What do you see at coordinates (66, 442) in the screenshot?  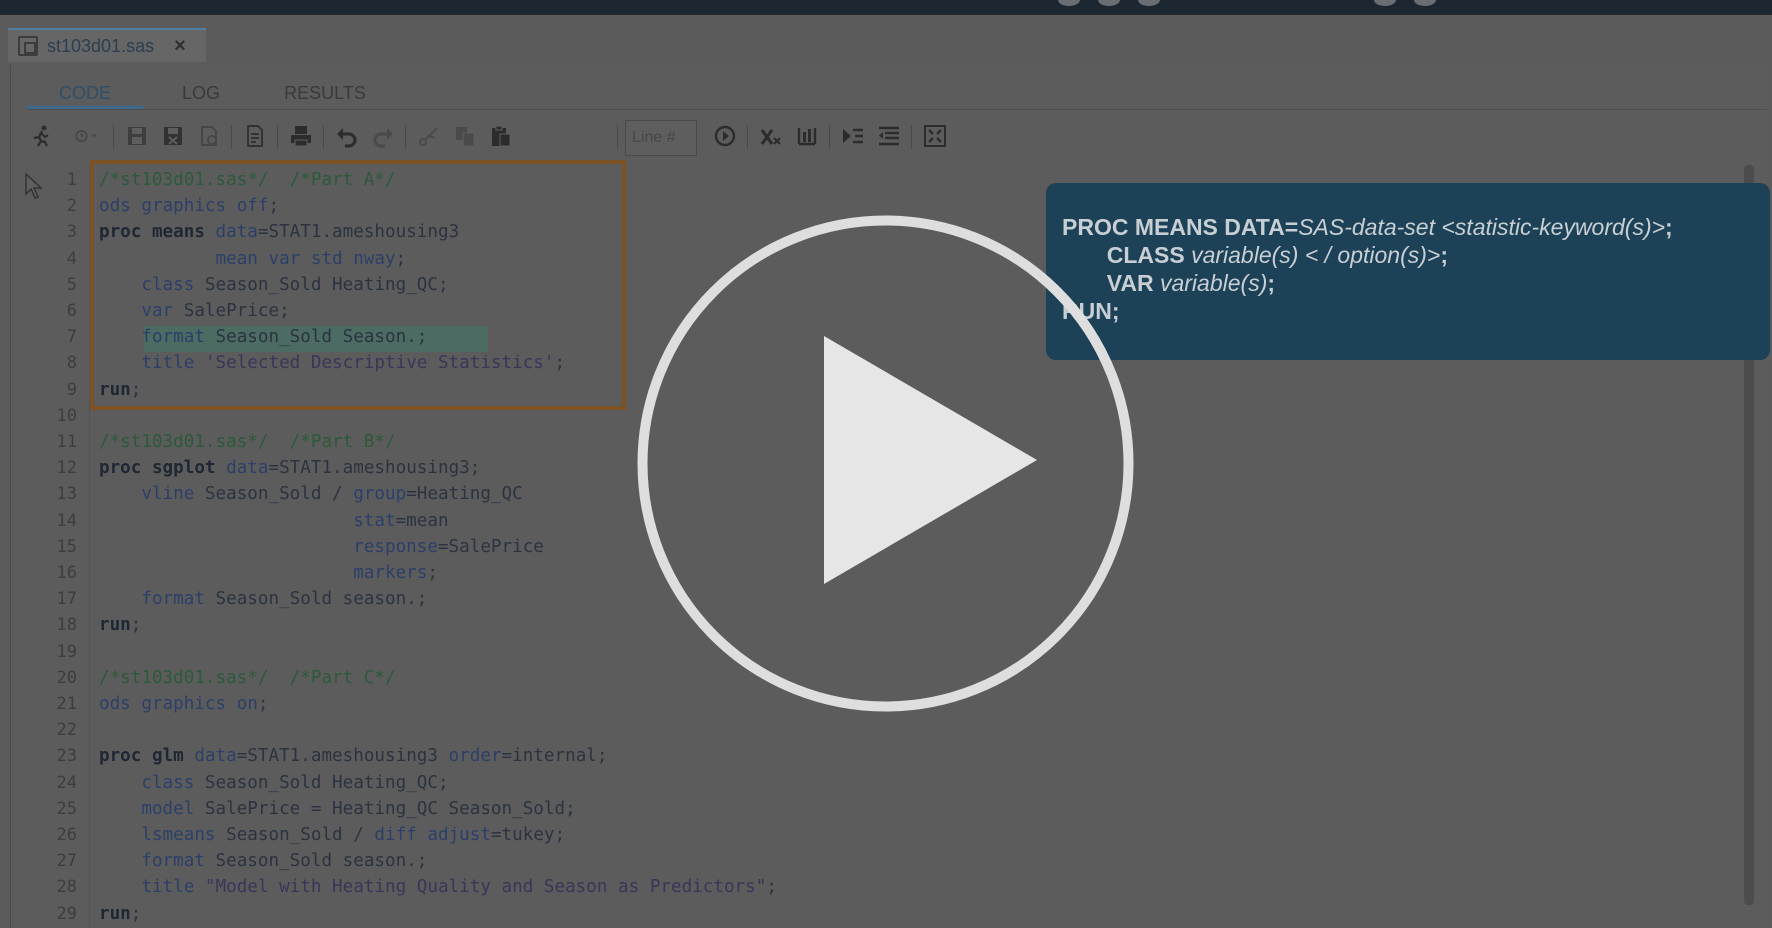 I see `line-number: 11` at bounding box center [66, 442].